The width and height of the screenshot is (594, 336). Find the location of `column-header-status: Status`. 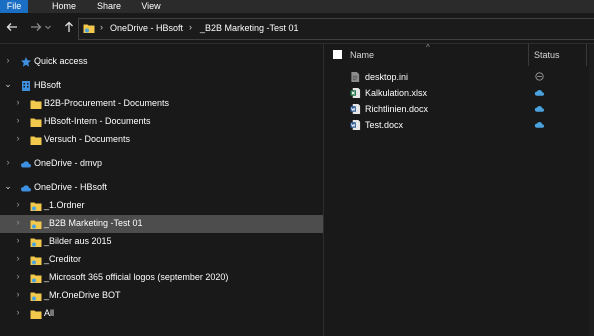

column-header-status: Status is located at coordinates (547, 55).